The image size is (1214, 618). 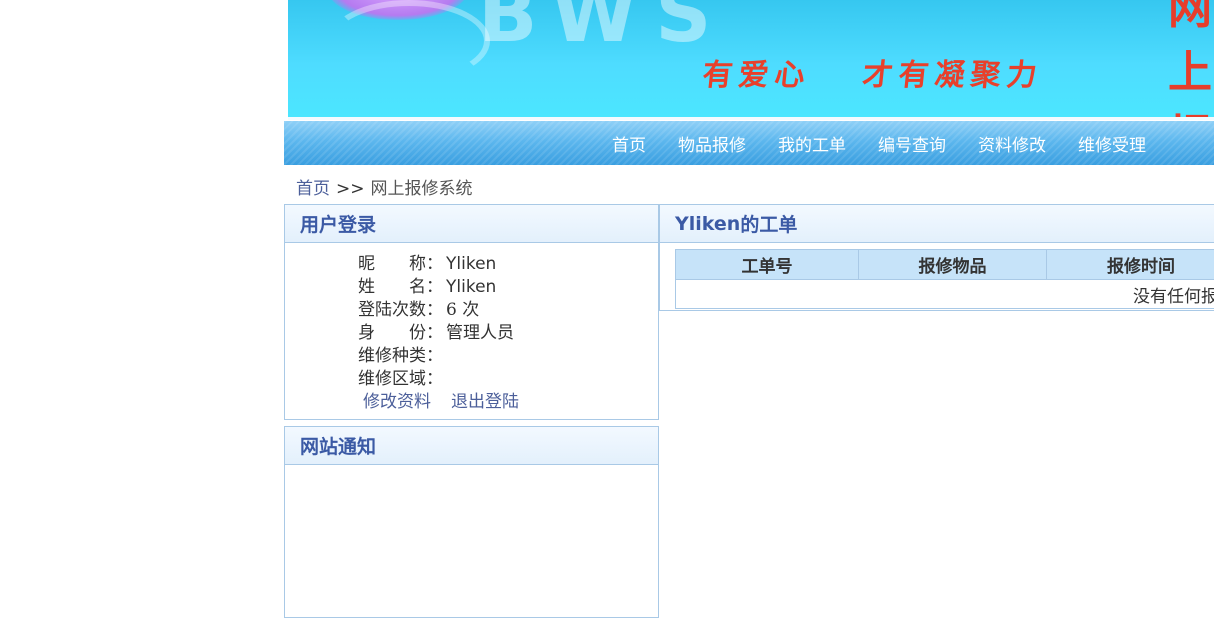 I want to click on repair-area-row: 维修区域：, so click(x=448, y=379).